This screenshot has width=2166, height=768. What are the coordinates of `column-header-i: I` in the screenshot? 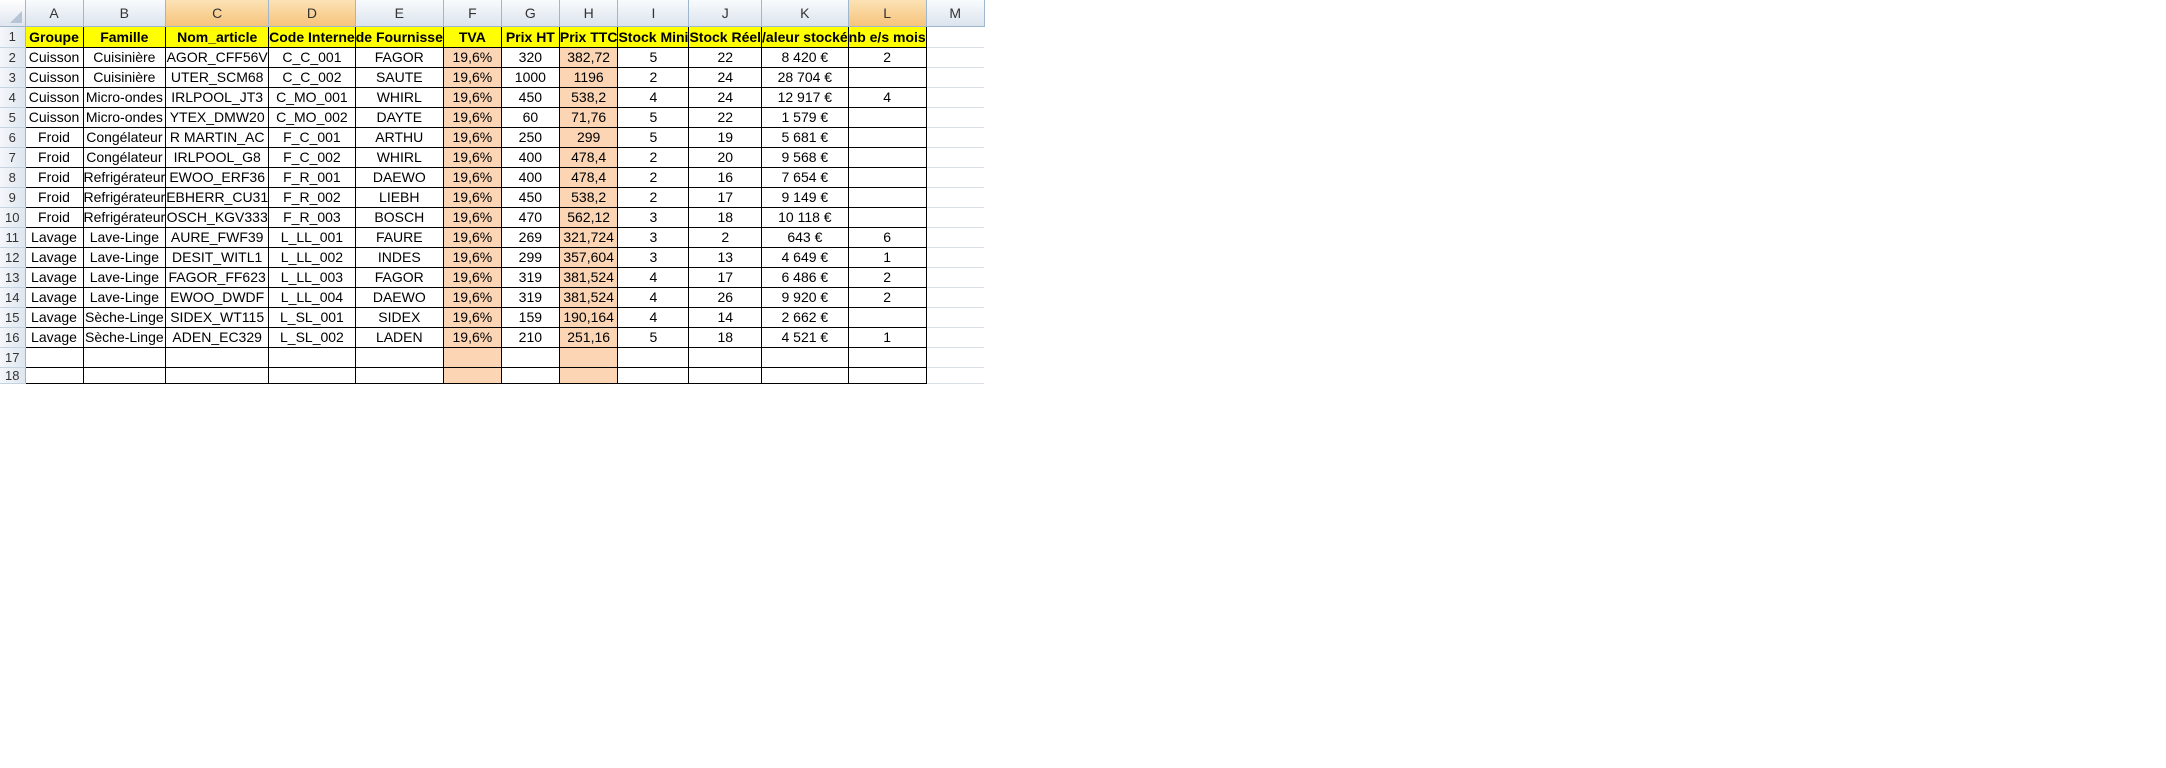 It's located at (653, 13).